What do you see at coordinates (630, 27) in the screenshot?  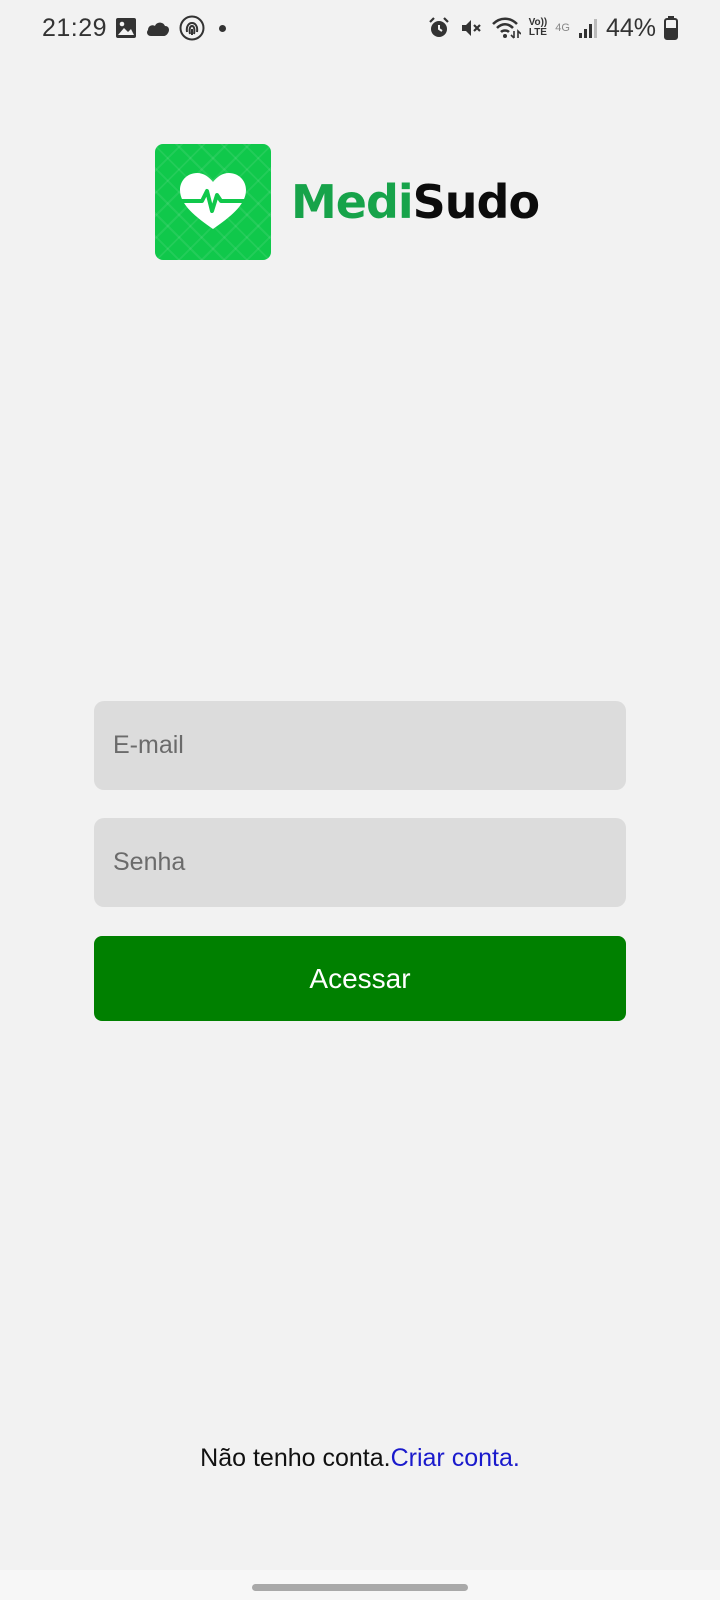 I see `battery-percent: 44%` at bounding box center [630, 27].